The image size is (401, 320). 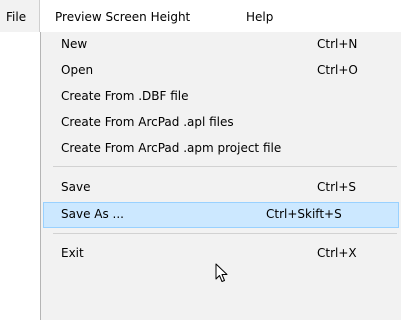 What do you see at coordinates (171, 148) in the screenshot?
I see `menu-item-label: Create From ArcPad .apm project file` at bounding box center [171, 148].